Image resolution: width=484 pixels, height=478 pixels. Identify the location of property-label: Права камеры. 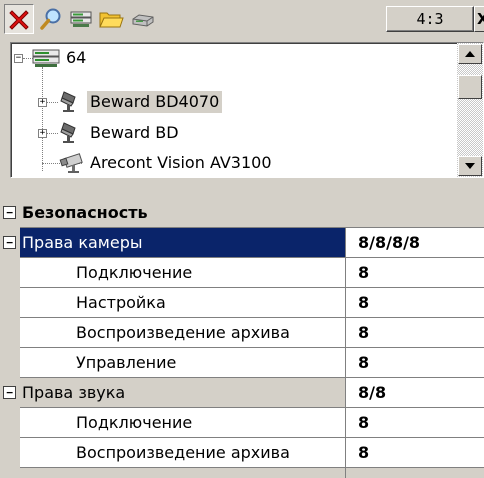
(82, 242).